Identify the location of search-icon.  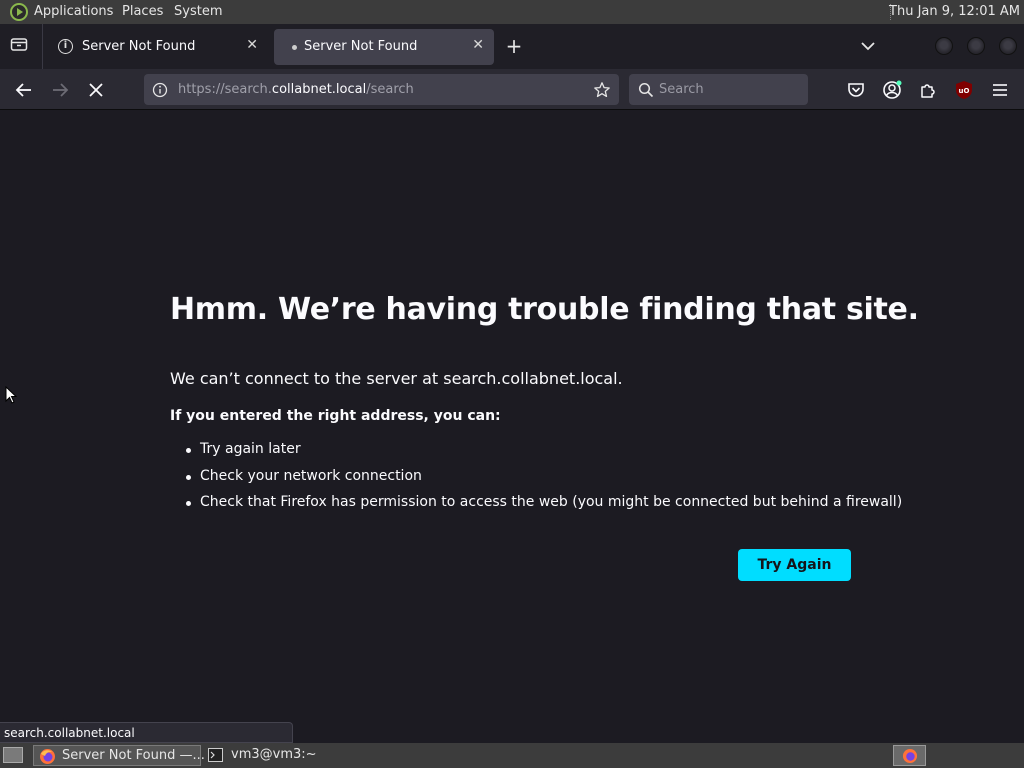
(646, 90).